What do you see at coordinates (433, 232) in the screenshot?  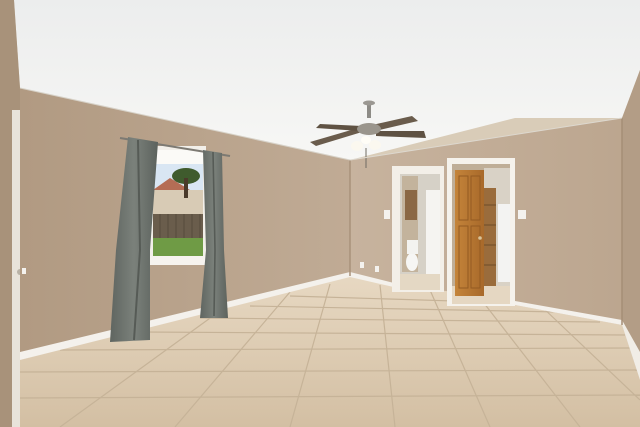 I see `bathroom-inner-door` at bounding box center [433, 232].